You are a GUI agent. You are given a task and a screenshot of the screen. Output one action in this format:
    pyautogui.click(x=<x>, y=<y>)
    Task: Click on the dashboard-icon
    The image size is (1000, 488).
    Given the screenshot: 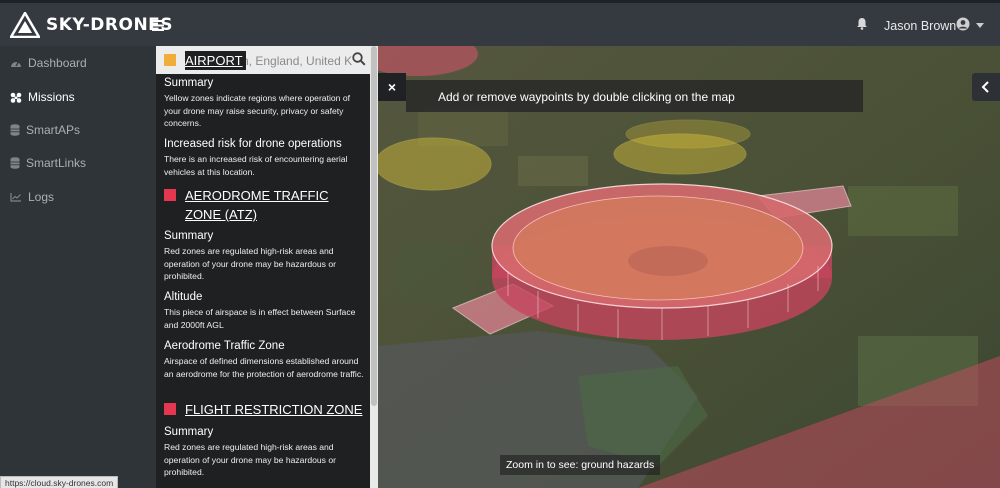 What is the action you would take?
    pyautogui.click(x=16, y=64)
    